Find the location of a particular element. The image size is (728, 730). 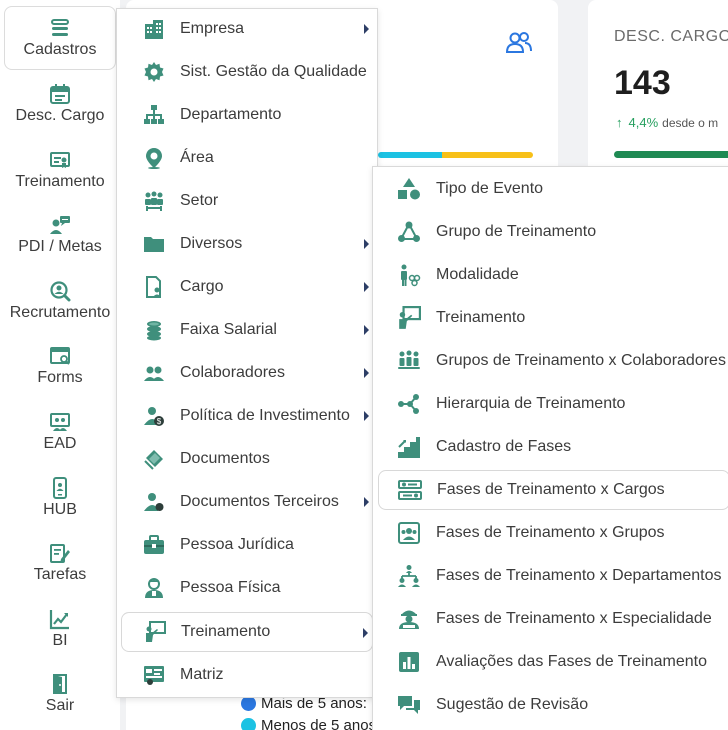

sidebar-item-label: Desc. Cargo is located at coordinates (60, 115).